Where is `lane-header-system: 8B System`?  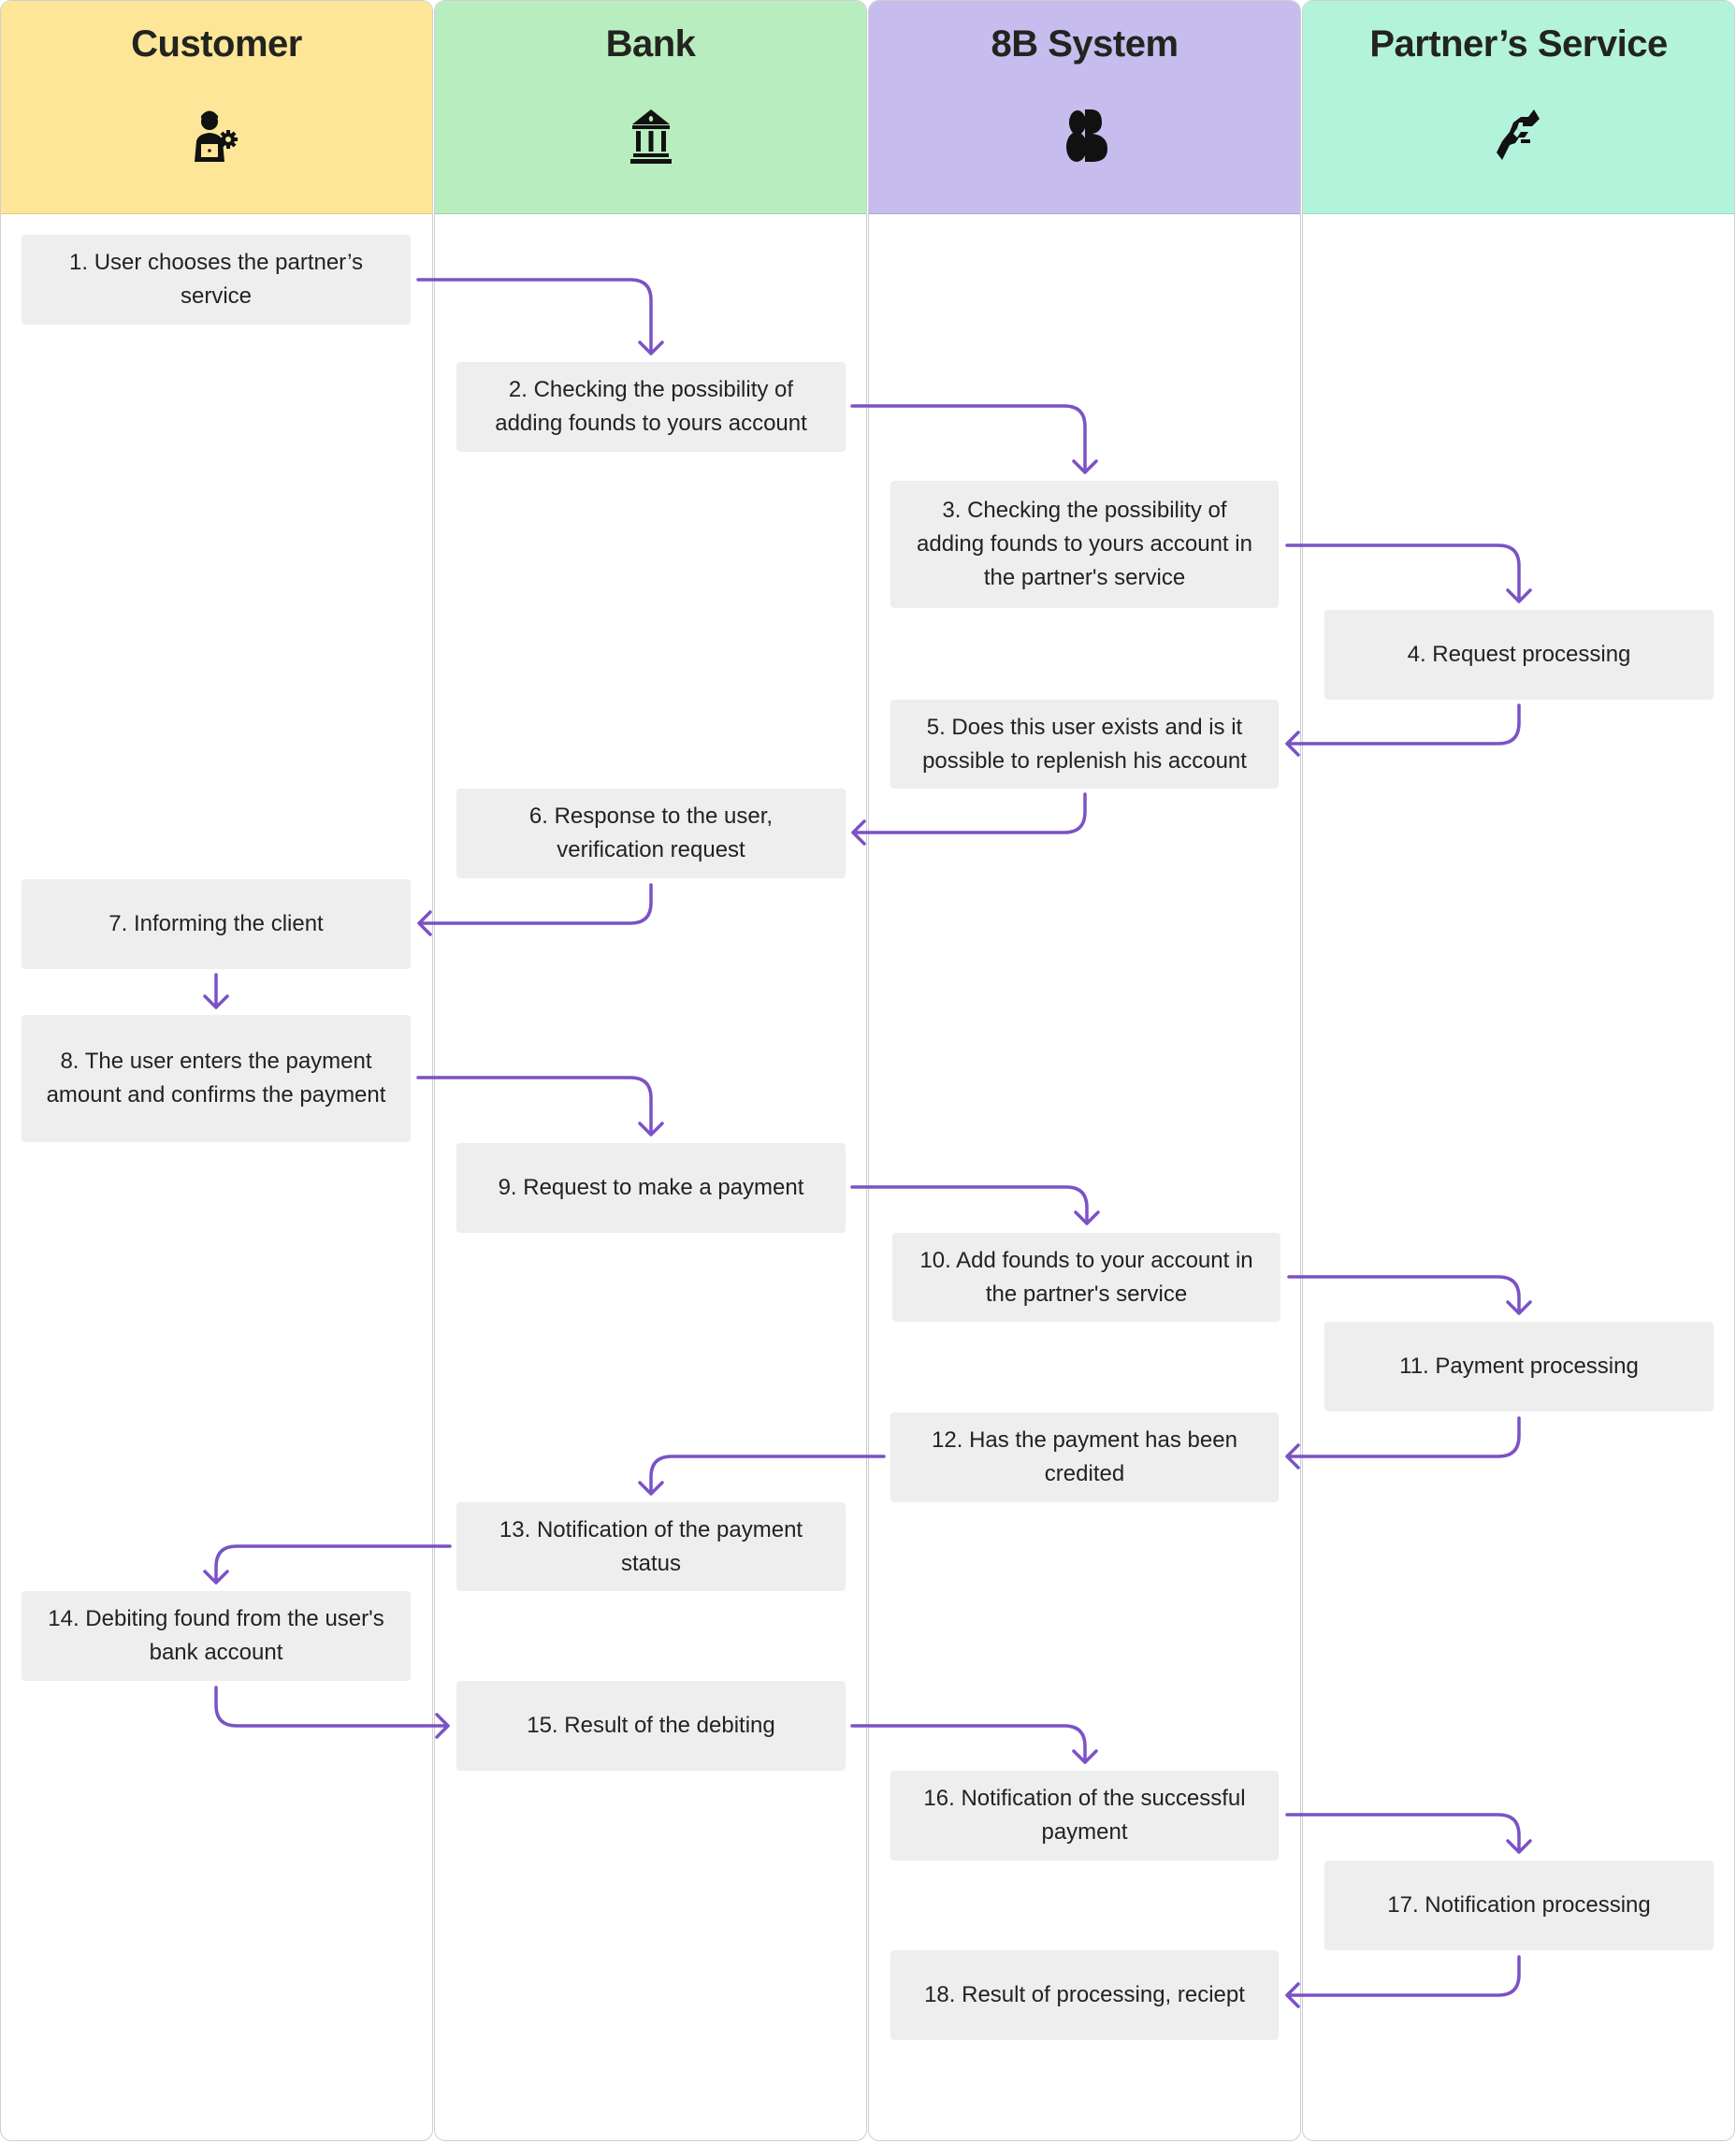 lane-header-system: 8B System is located at coordinates (1084, 107).